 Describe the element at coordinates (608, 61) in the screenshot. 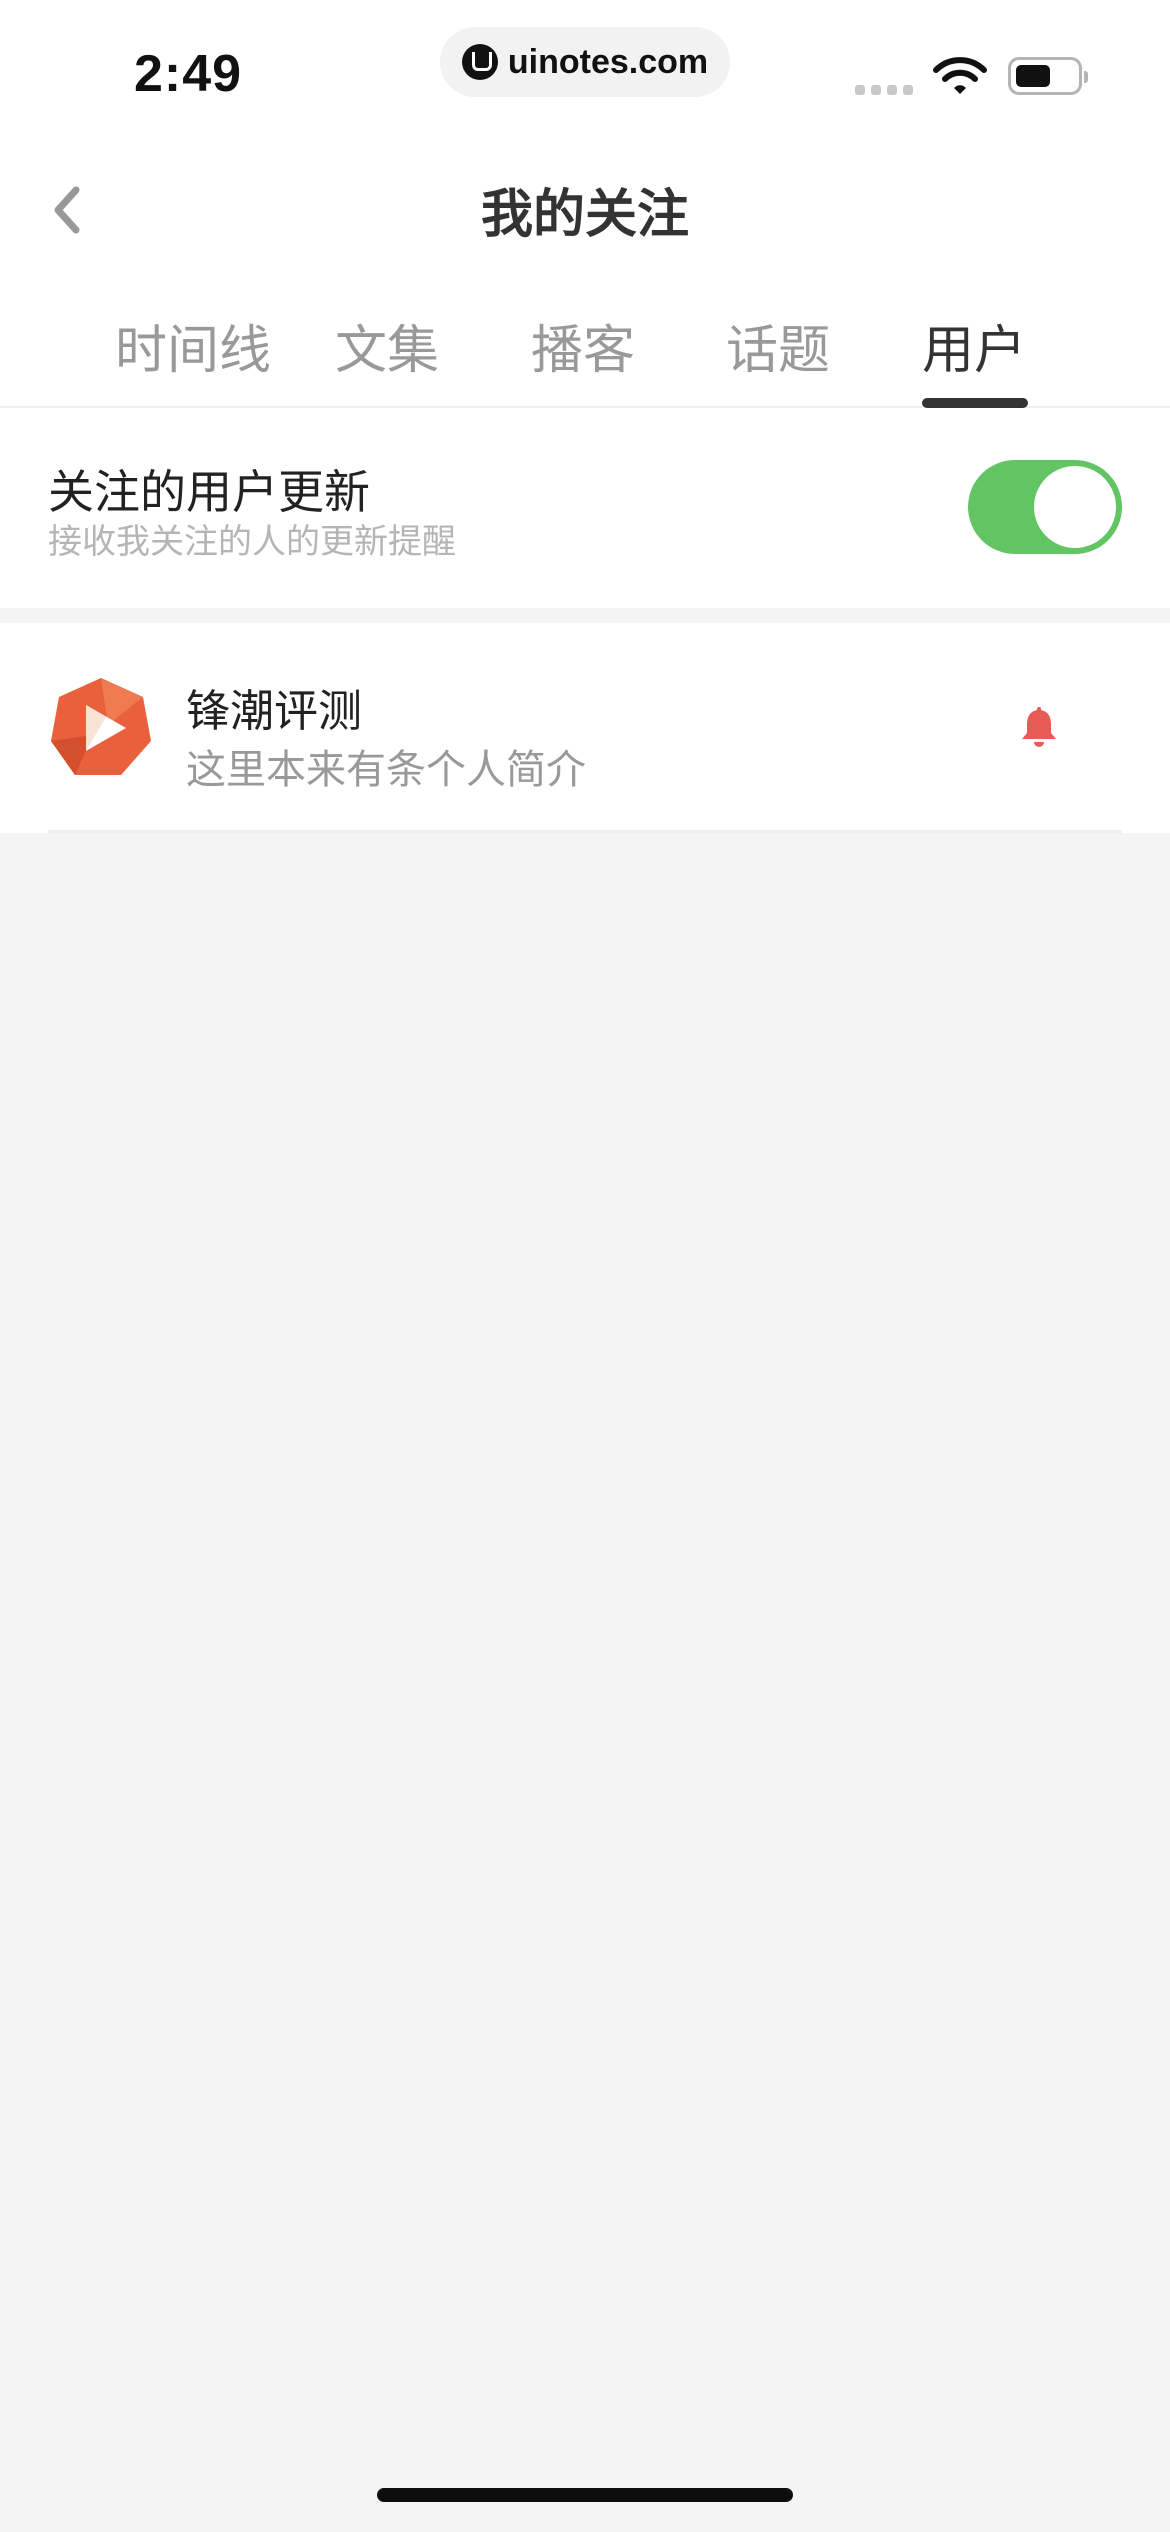

I see `url-text: uinotes.com` at that location.